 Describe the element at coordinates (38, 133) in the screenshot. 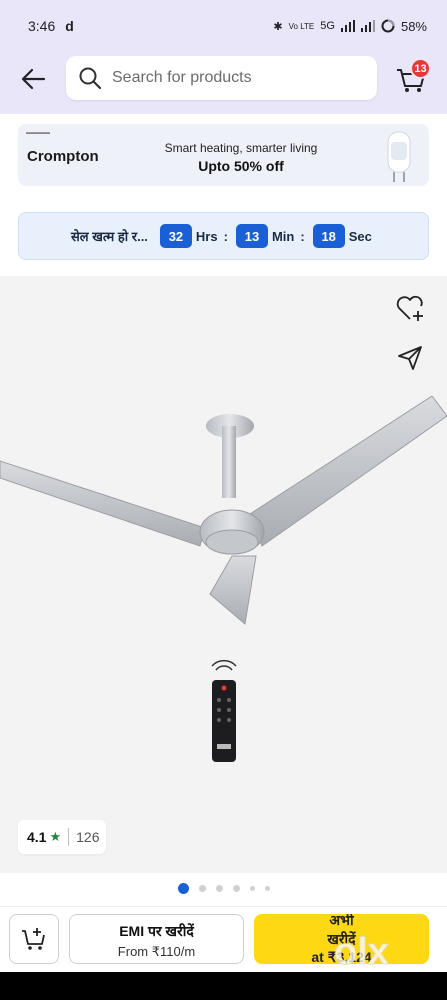

I see `sponsored-mark: ▬▬▬▬` at that location.